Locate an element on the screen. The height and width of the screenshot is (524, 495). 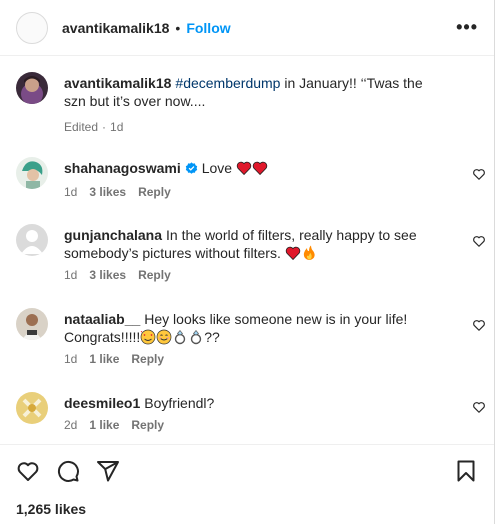
comment-username: shahanagoswami is located at coordinates (122, 168).